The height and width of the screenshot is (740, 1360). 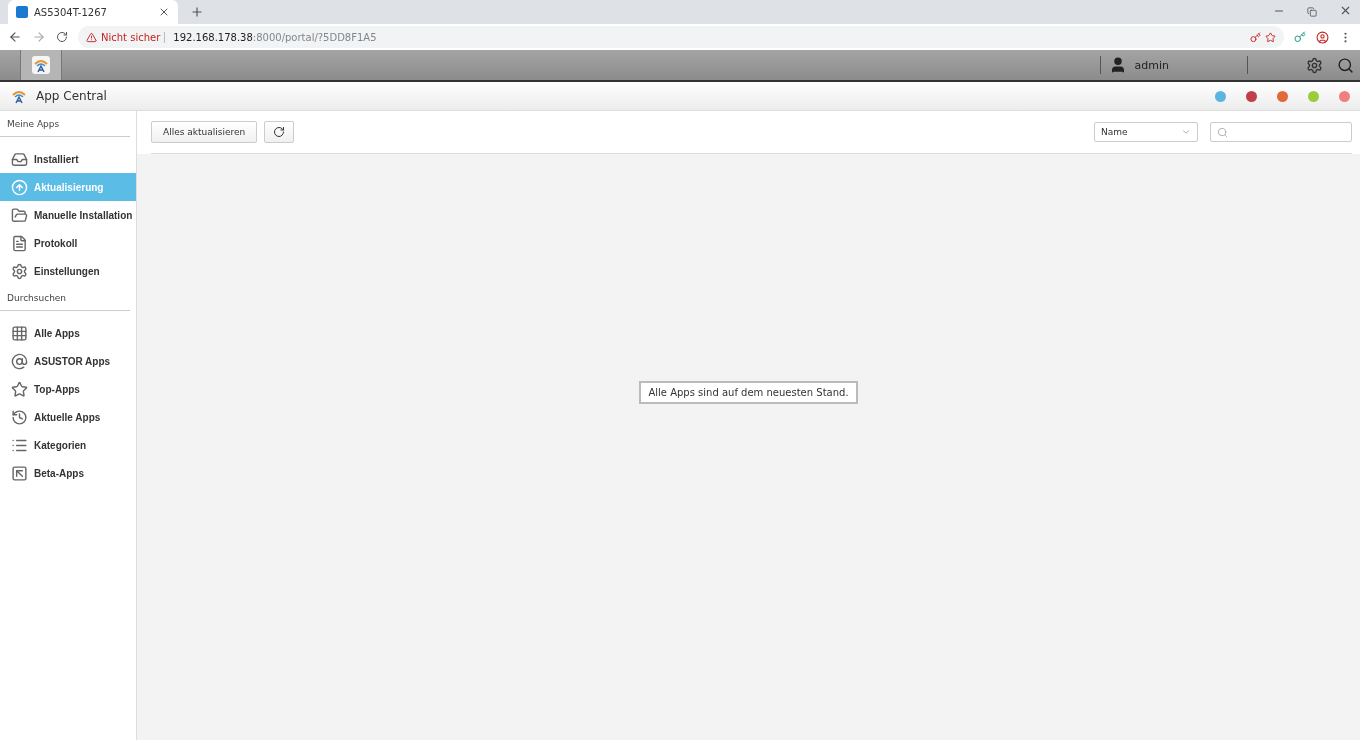 I want to click on security-label: Nicht sicher, so click(x=131, y=37).